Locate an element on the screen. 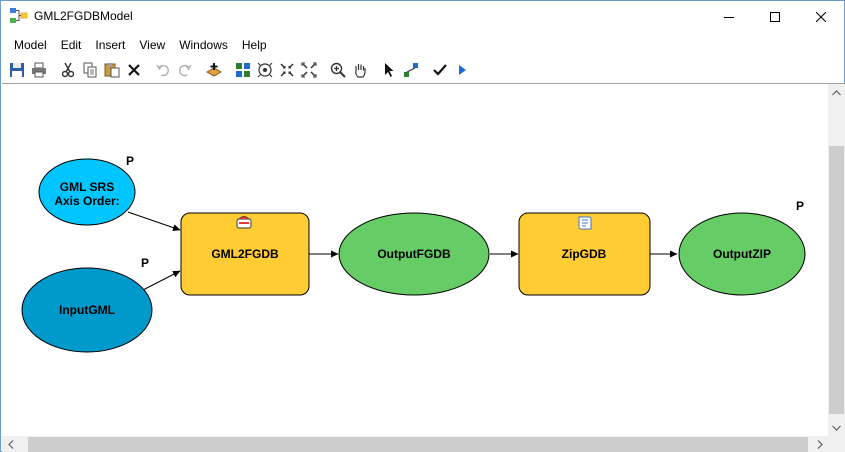 Image resolution: width=845 pixels, height=452 pixels. minimize-icon is located at coordinates (729, 17).